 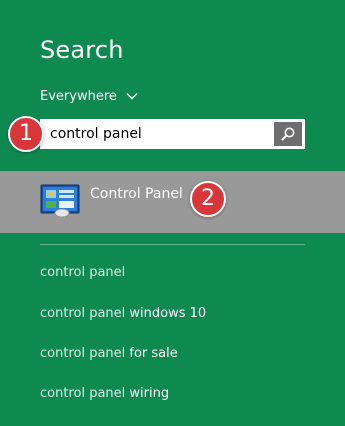 What do you see at coordinates (149, 393) in the screenshot?
I see `suggestion-suffix: wiring` at bounding box center [149, 393].